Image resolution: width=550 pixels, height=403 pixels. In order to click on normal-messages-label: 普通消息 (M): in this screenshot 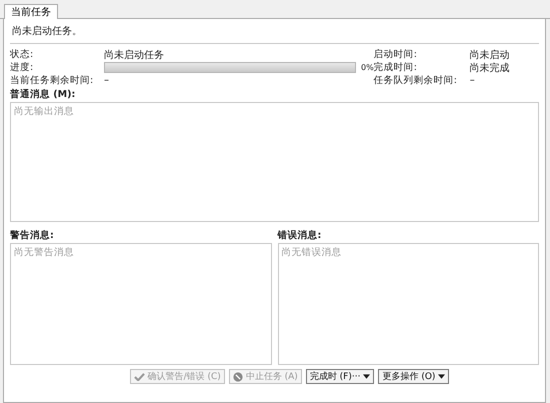, I will do `click(43, 95)`.